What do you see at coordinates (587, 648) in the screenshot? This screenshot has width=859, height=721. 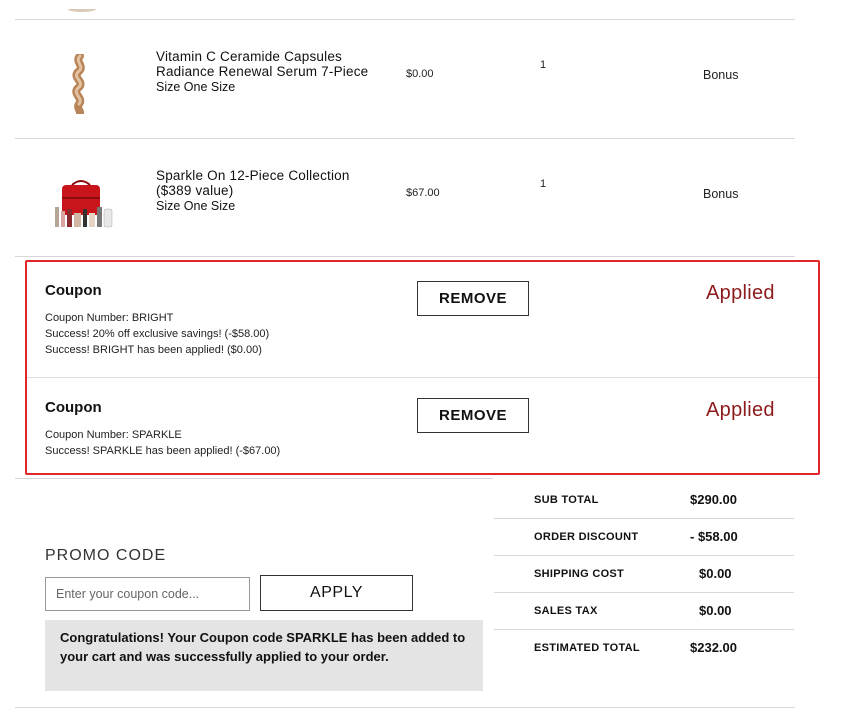 I see `summary-label: ESTIMATED TOTAL` at bounding box center [587, 648].